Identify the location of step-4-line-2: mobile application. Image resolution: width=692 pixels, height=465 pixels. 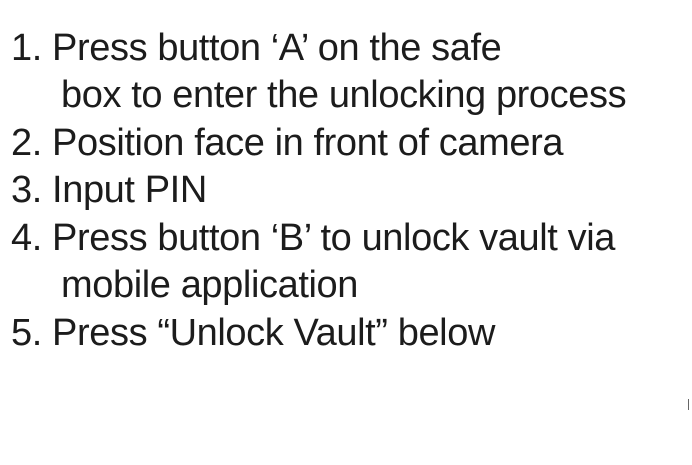
(209, 285).